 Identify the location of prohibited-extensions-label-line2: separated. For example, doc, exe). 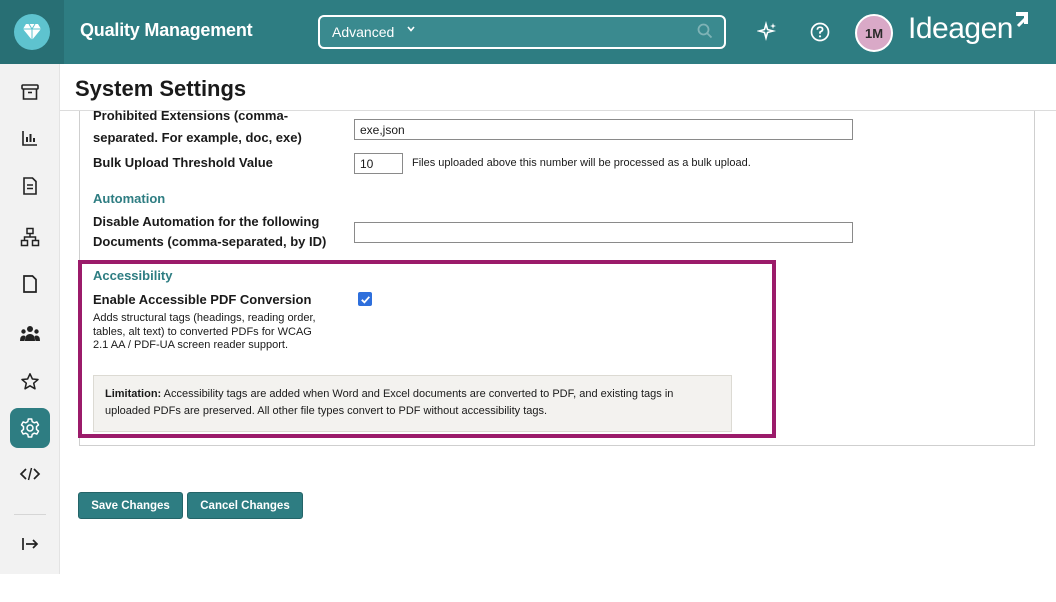
(197, 137).